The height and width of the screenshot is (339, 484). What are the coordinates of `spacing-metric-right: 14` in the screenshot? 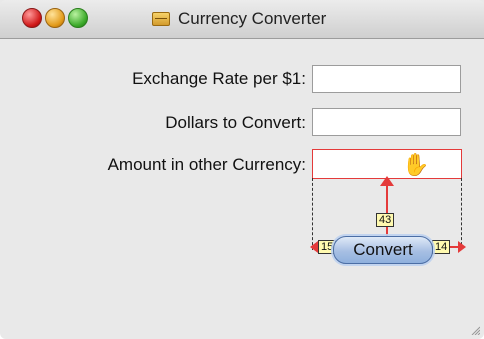 It's located at (441, 247).